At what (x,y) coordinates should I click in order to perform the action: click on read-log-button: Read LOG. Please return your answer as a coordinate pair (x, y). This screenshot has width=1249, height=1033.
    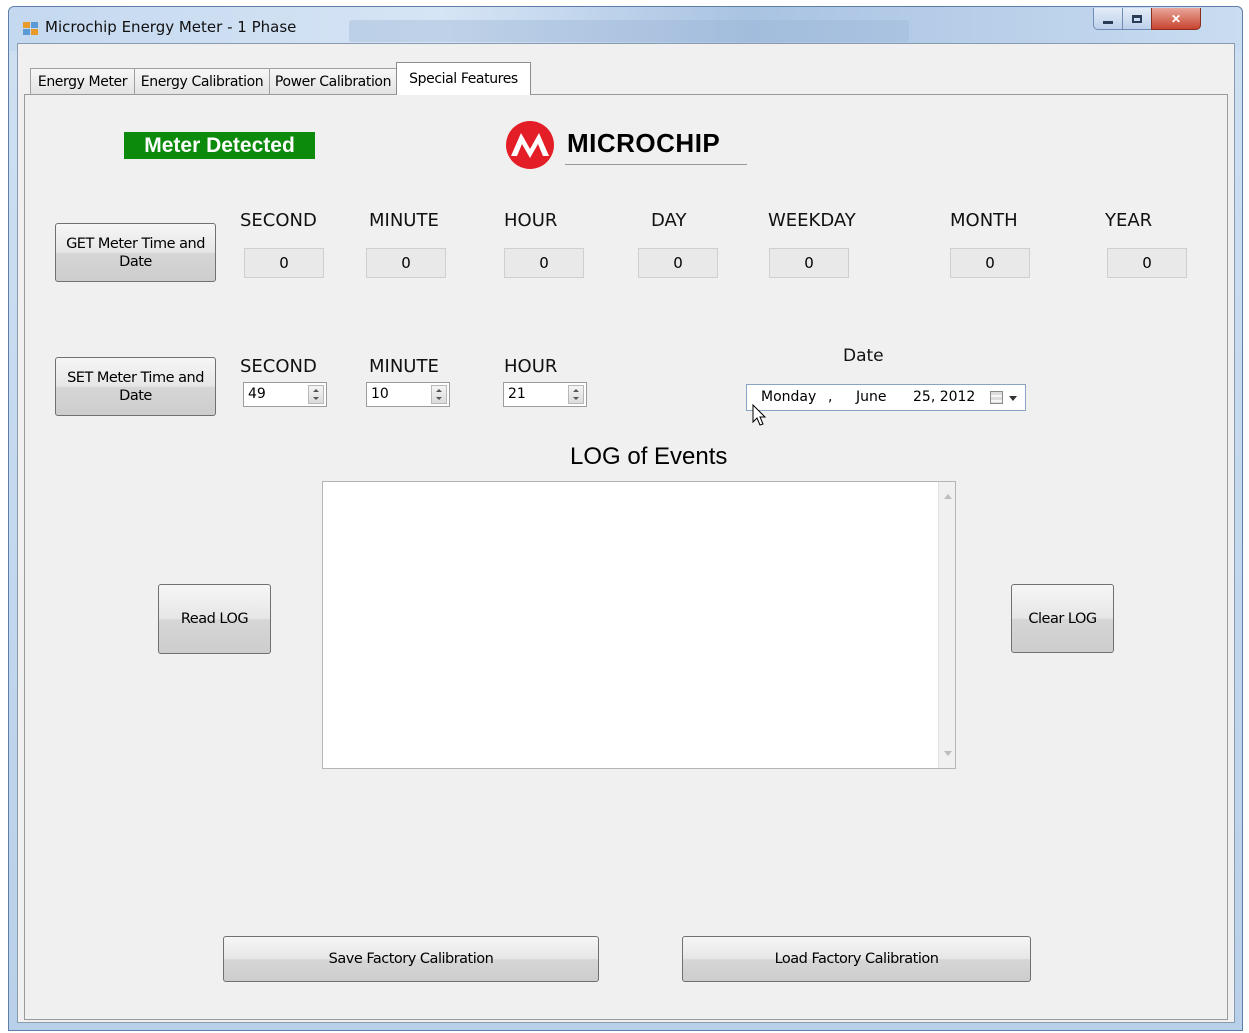
    Looking at the image, I should click on (214, 619).